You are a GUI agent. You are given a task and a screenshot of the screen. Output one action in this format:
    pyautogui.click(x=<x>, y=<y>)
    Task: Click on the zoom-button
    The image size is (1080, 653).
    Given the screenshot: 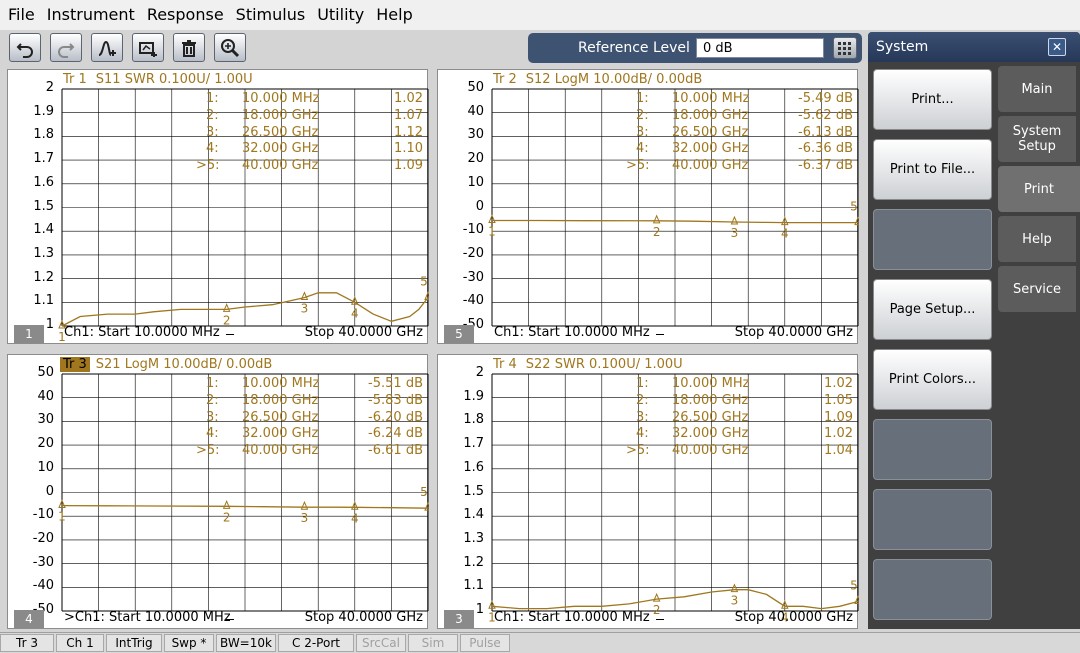 What is the action you would take?
    pyautogui.click(x=230, y=47)
    